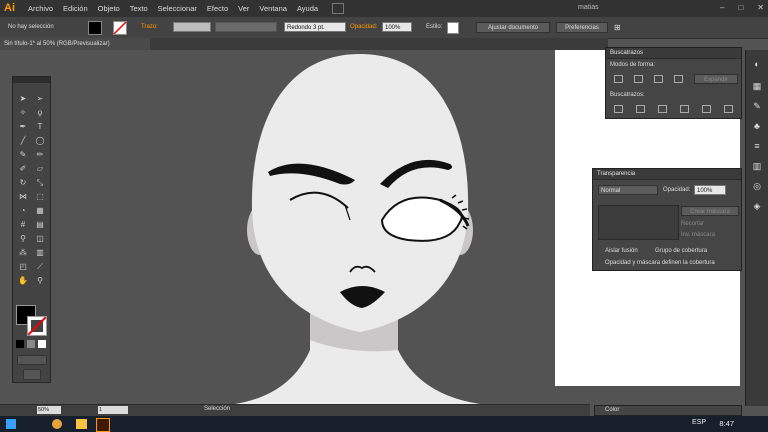 The image size is (768, 432). Describe the element at coordinates (217, 409) in the screenshot. I see `current-tool-status: Selección` at that location.